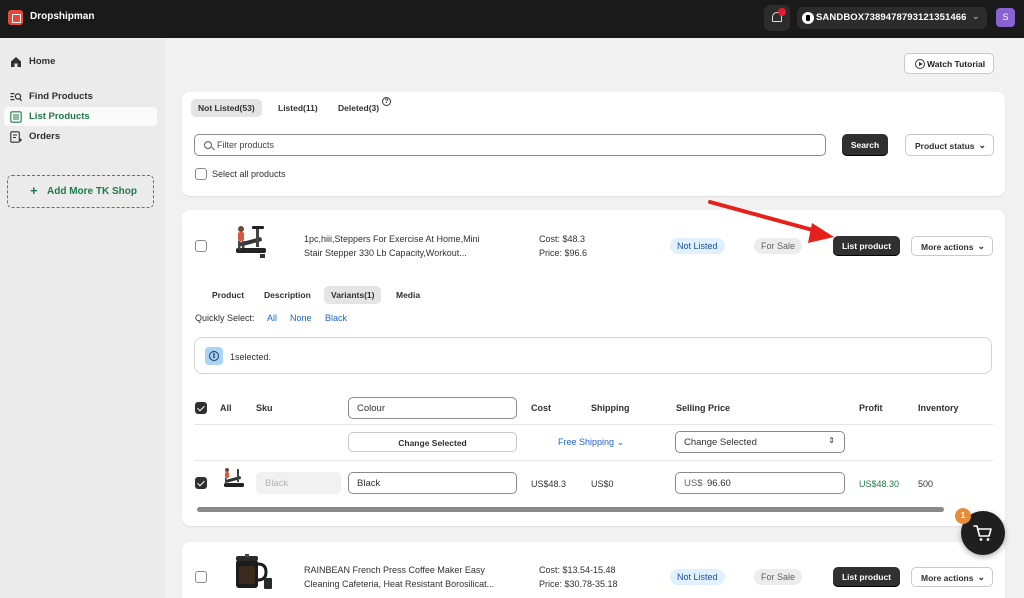  I want to click on filter-input-field, so click(517, 145).